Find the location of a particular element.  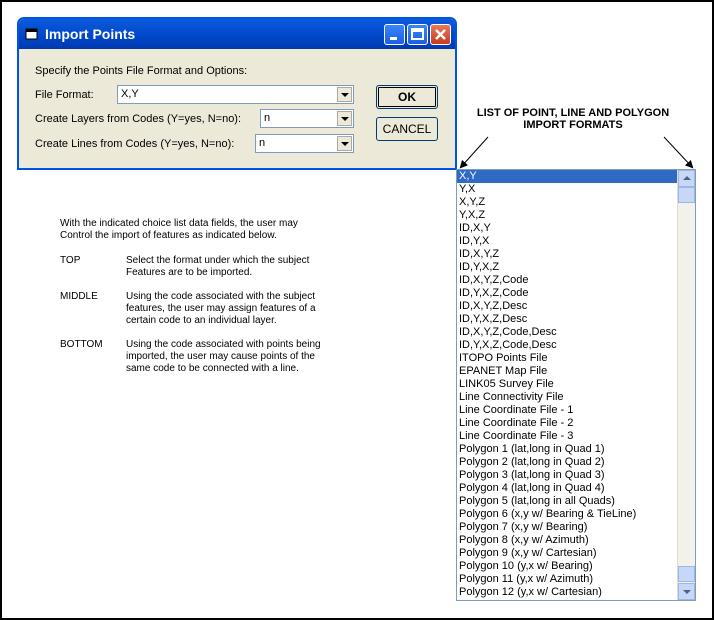

middle-desc-line-3: certain code to an individual layer. is located at coordinates (201, 320).